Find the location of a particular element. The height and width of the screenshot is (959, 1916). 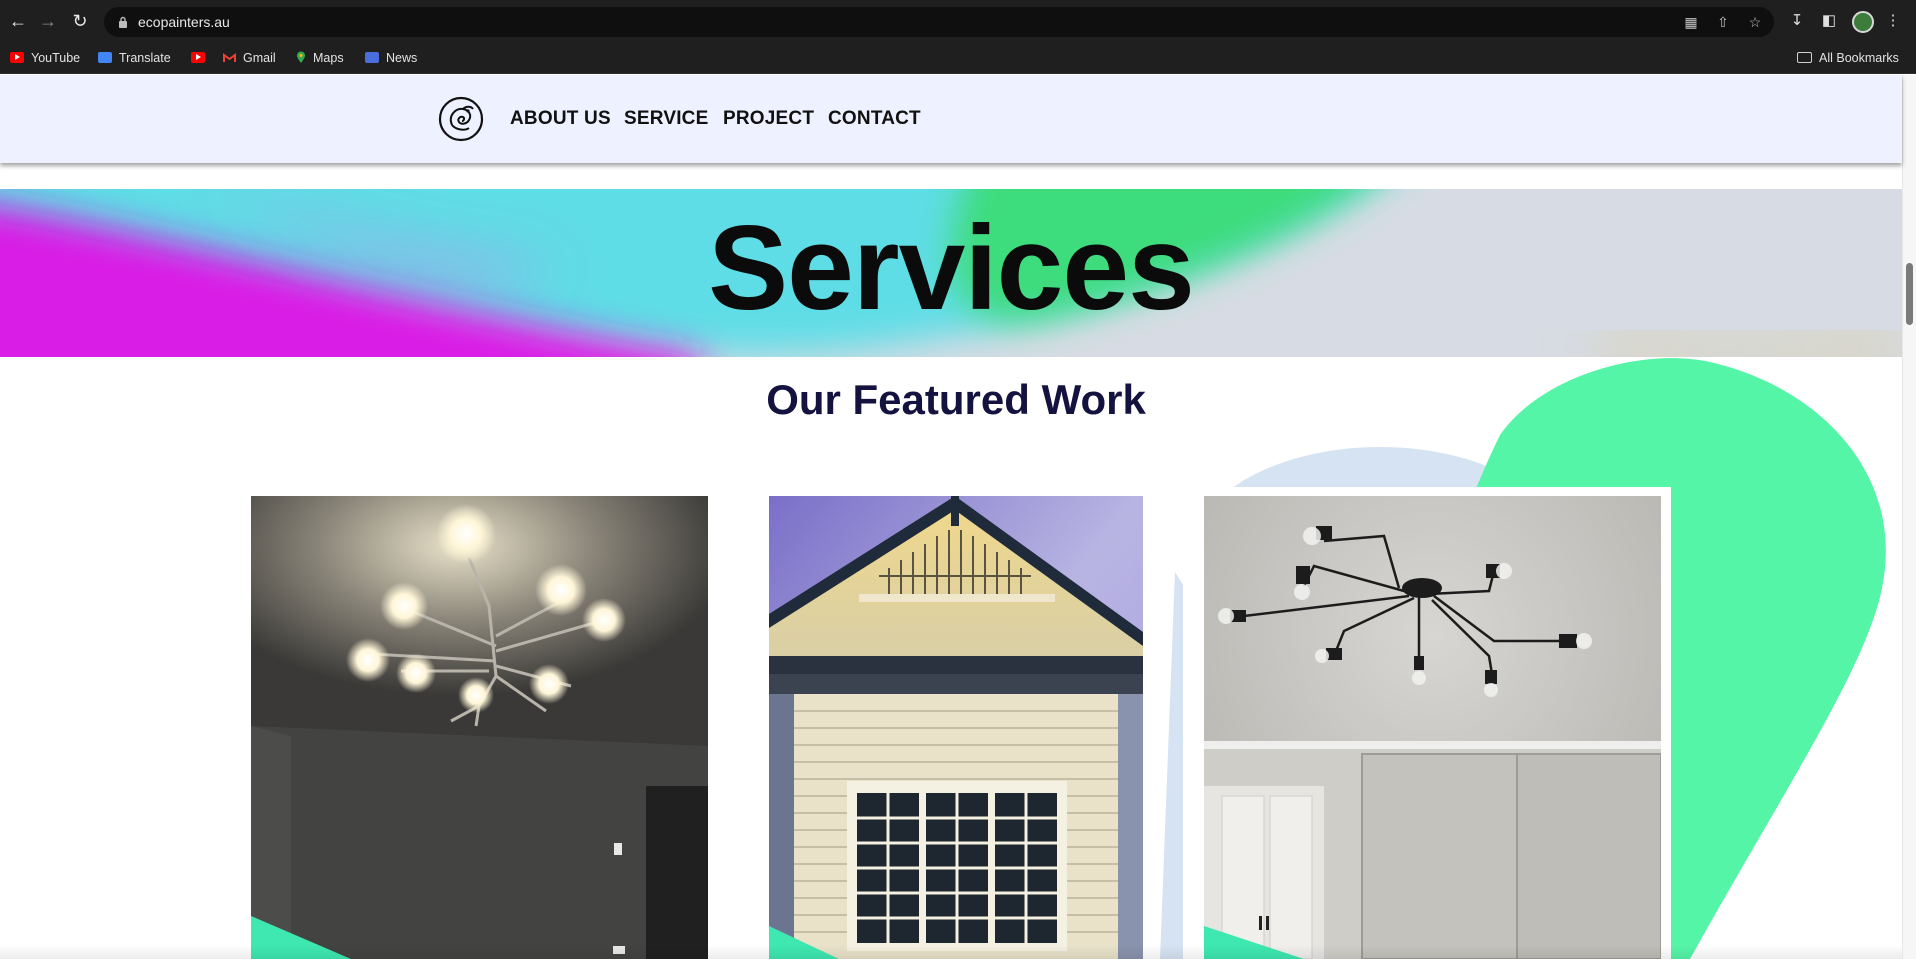

translate-page-icon: ▦ is located at coordinates (1691, 22).